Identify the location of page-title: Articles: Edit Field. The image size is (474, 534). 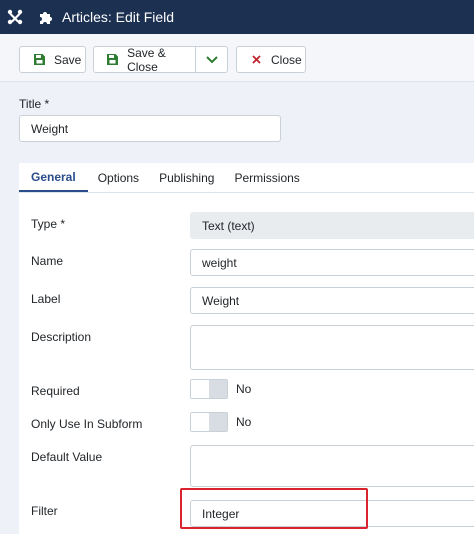
(106, 17).